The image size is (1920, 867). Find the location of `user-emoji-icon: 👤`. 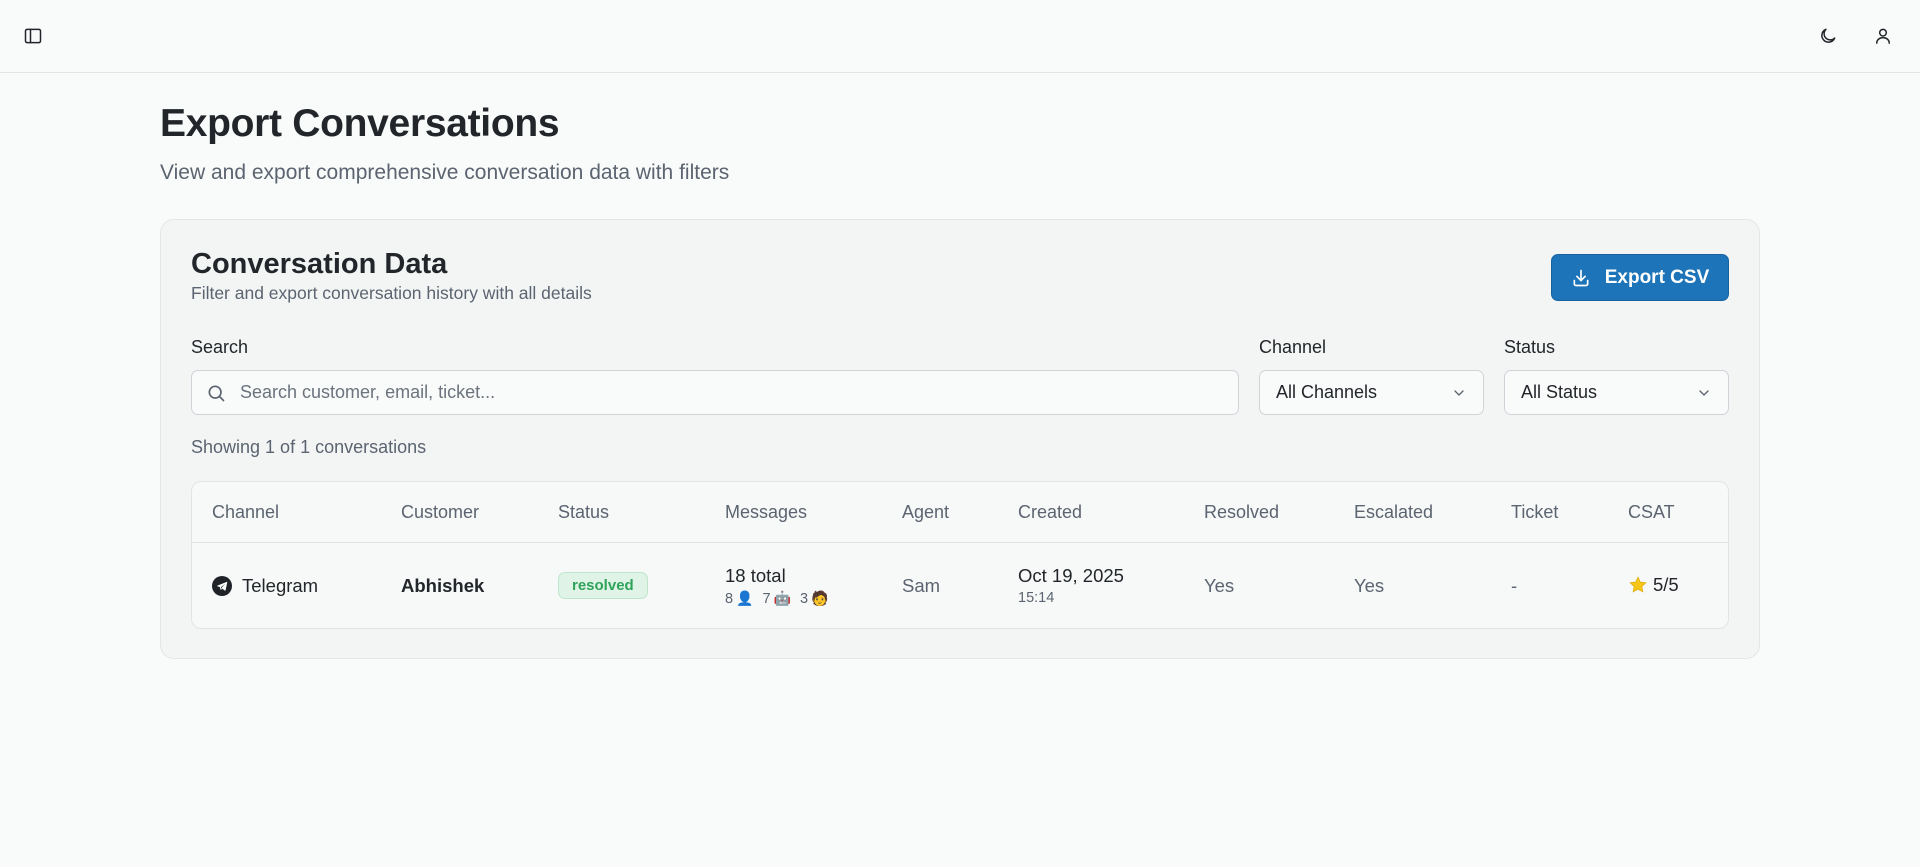

user-emoji-icon: 👤 is located at coordinates (745, 598).